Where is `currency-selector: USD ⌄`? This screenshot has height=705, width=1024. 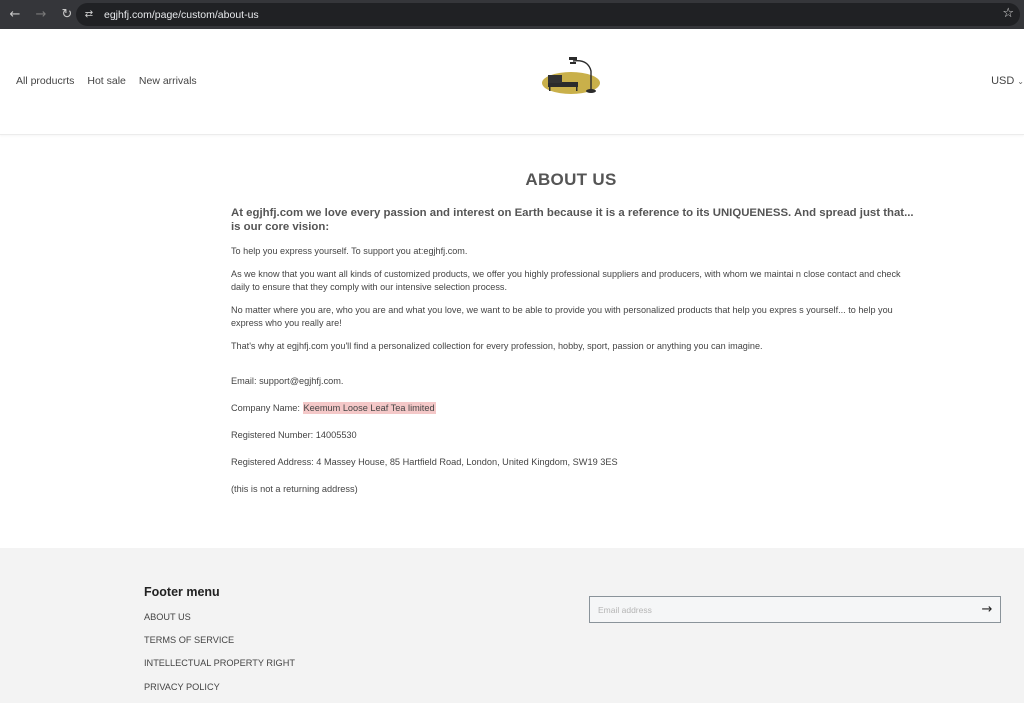
currency-selector: USD ⌄ is located at coordinates (1007, 81).